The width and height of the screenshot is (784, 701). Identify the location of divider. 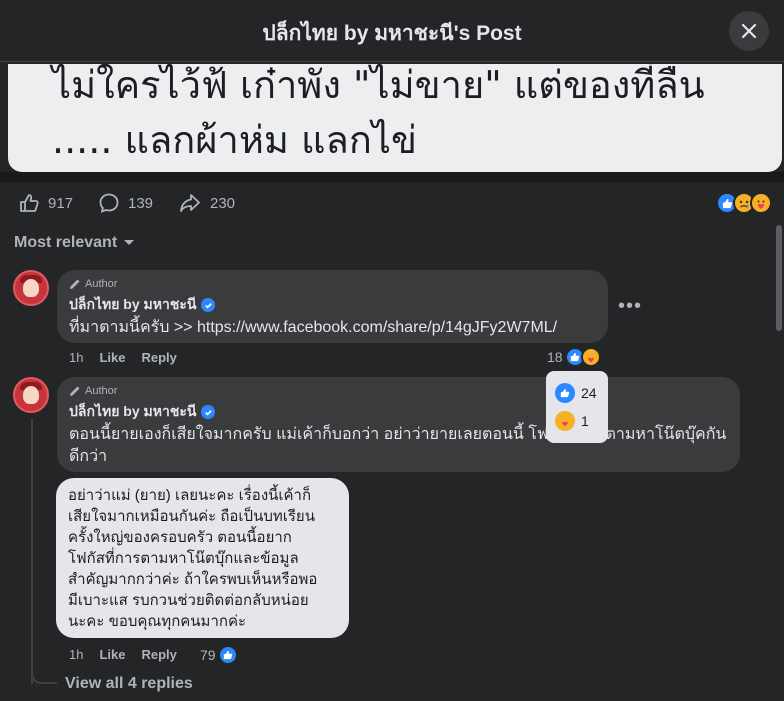
(392, 177).